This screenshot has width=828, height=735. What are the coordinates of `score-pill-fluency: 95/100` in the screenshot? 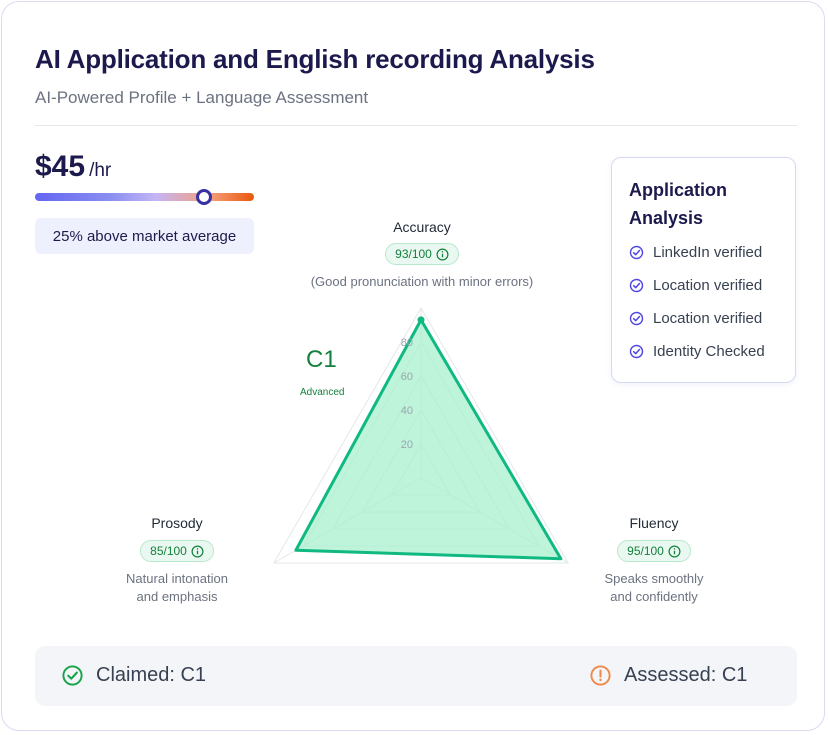 It's located at (654, 551).